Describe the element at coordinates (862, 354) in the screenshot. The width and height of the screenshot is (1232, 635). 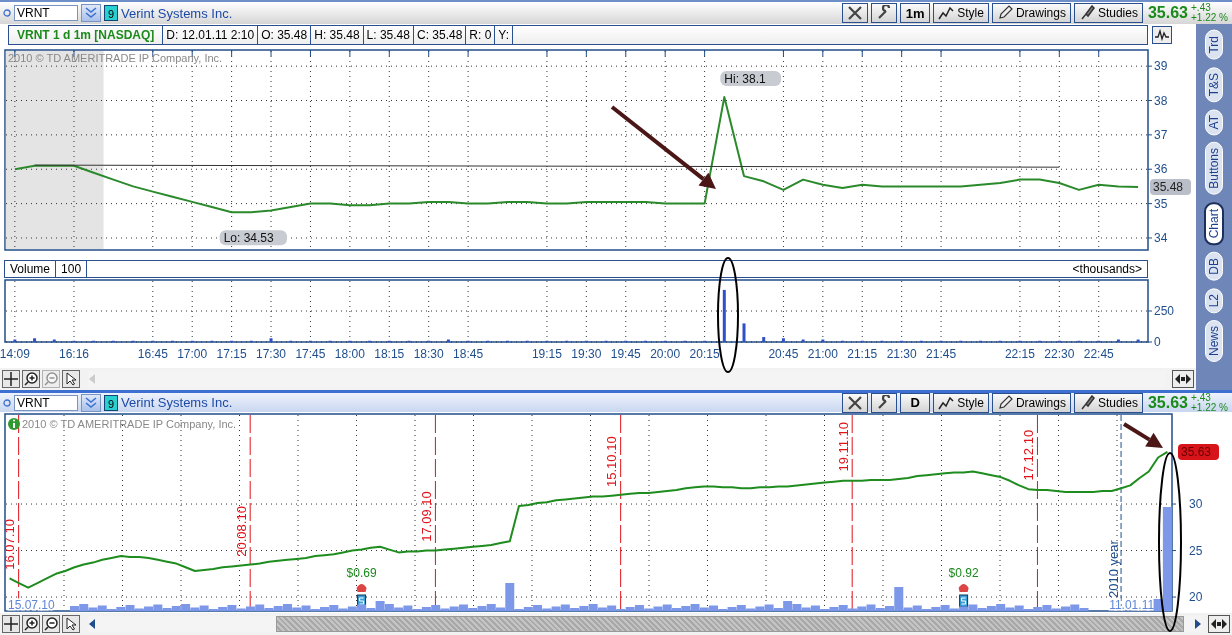
I see `time-label: 21:15` at that location.